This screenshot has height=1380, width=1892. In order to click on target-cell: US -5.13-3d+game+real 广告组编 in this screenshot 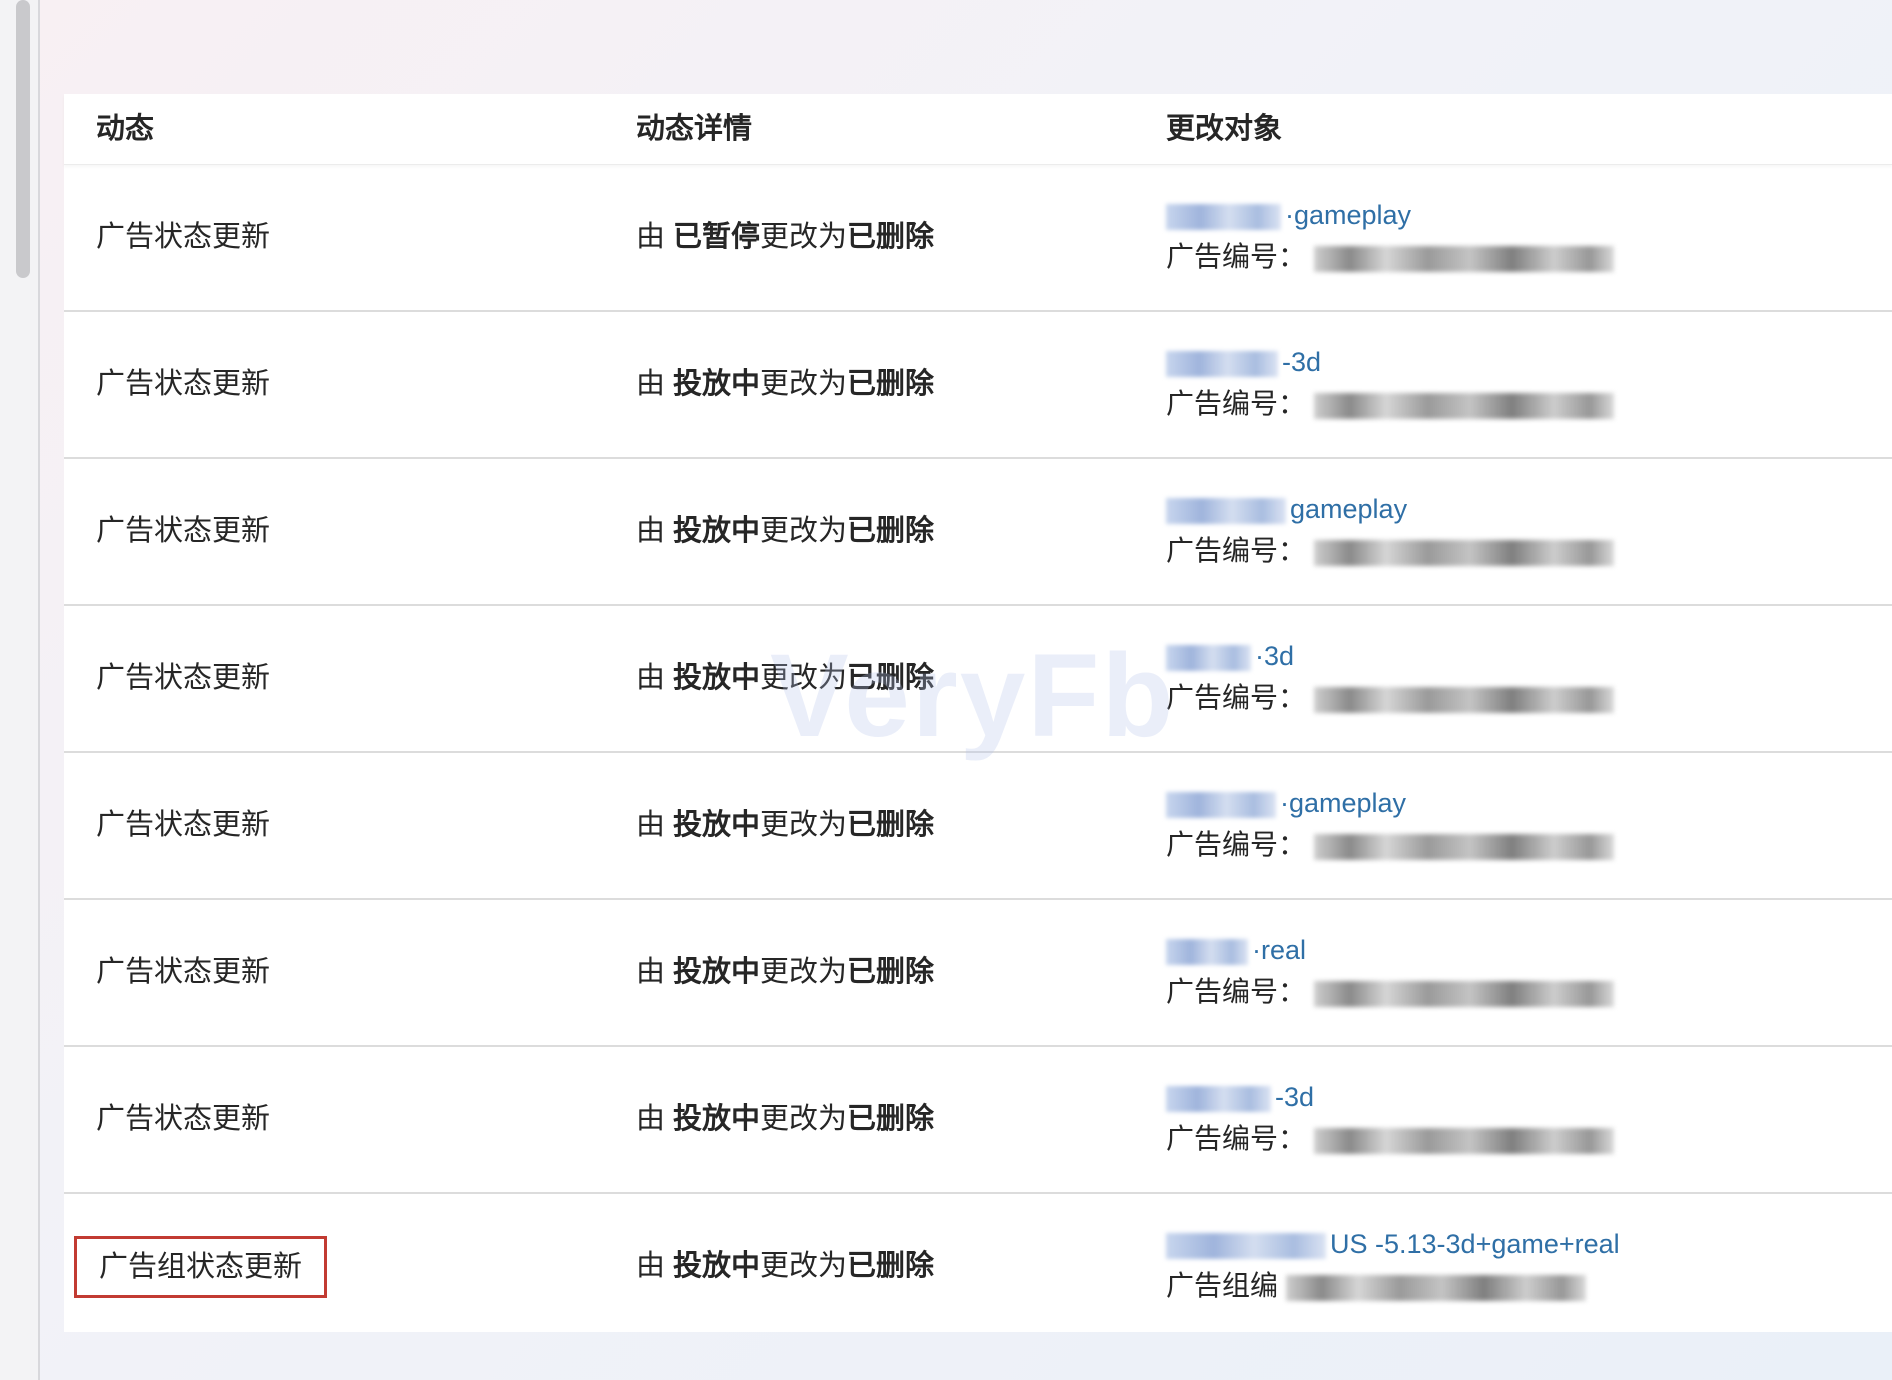, I will do `click(1466, 1266)`.